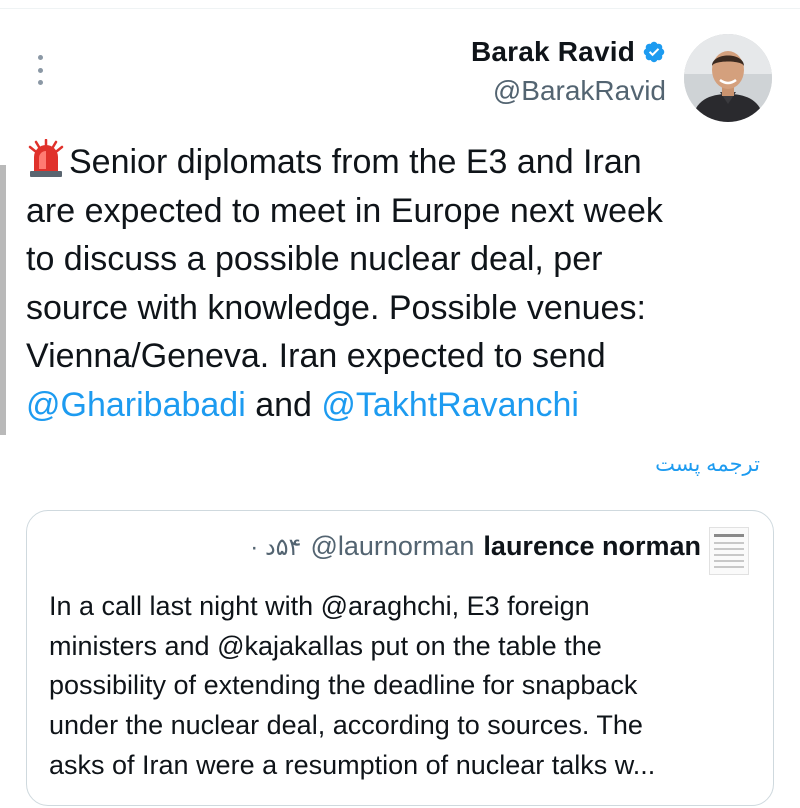  Describe the element at coordinates (355, 162) in the screenshot. I see `tweet-line-1: Senior diplomats from the E3 and Iran` at that location.